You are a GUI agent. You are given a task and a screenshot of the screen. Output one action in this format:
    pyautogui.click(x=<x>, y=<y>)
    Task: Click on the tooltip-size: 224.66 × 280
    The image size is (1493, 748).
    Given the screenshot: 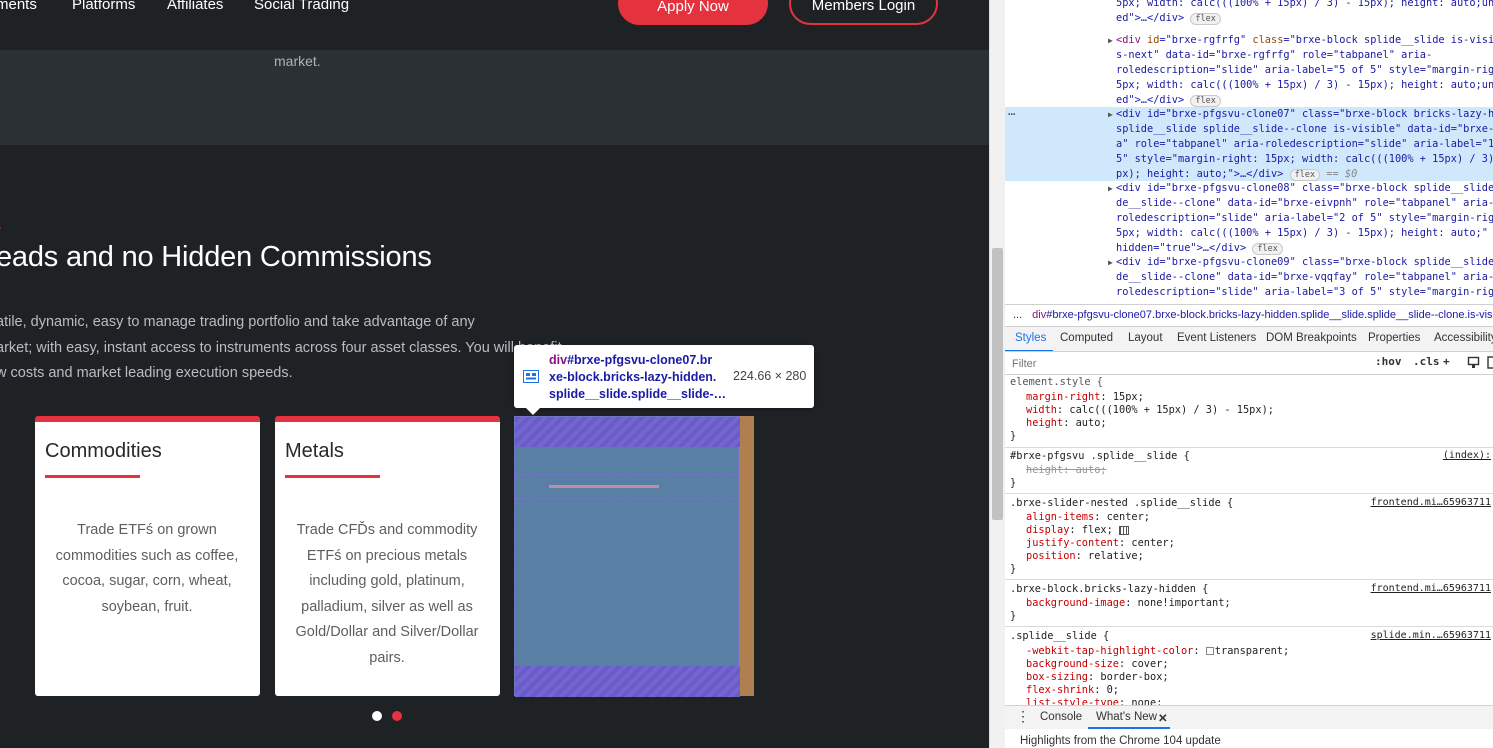 What is the action you would take?
    pyautogui.click(x=770, y=376)
    